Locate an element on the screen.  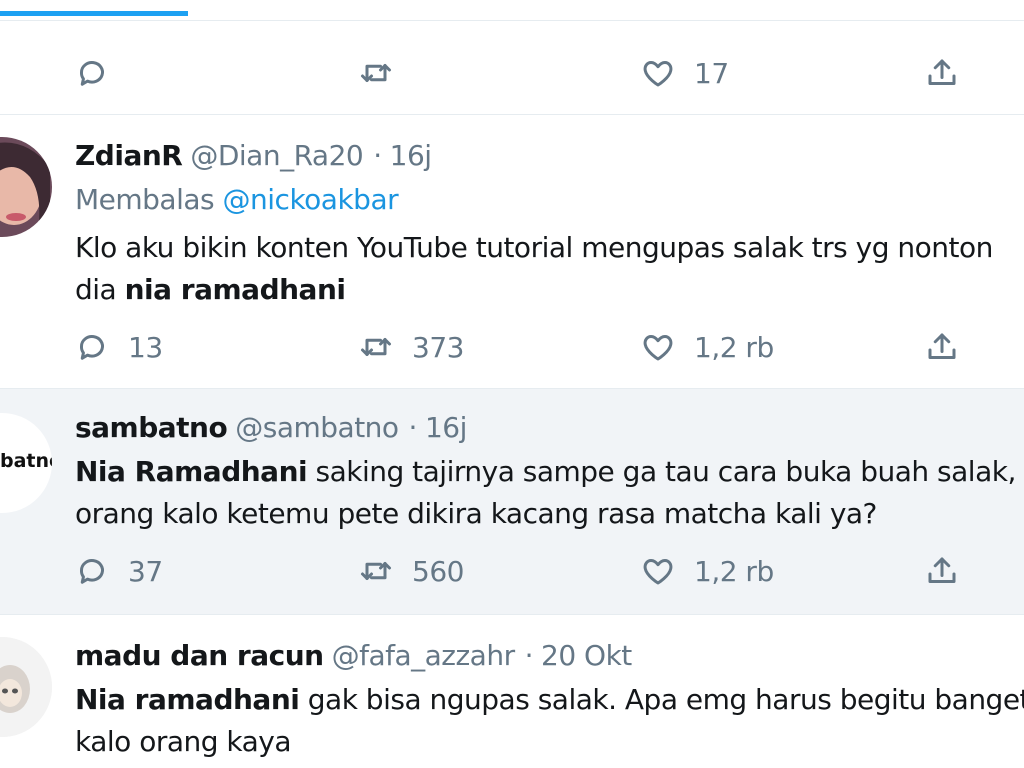
bold-name: nia ramadhani is located at coordinates (235, 289).